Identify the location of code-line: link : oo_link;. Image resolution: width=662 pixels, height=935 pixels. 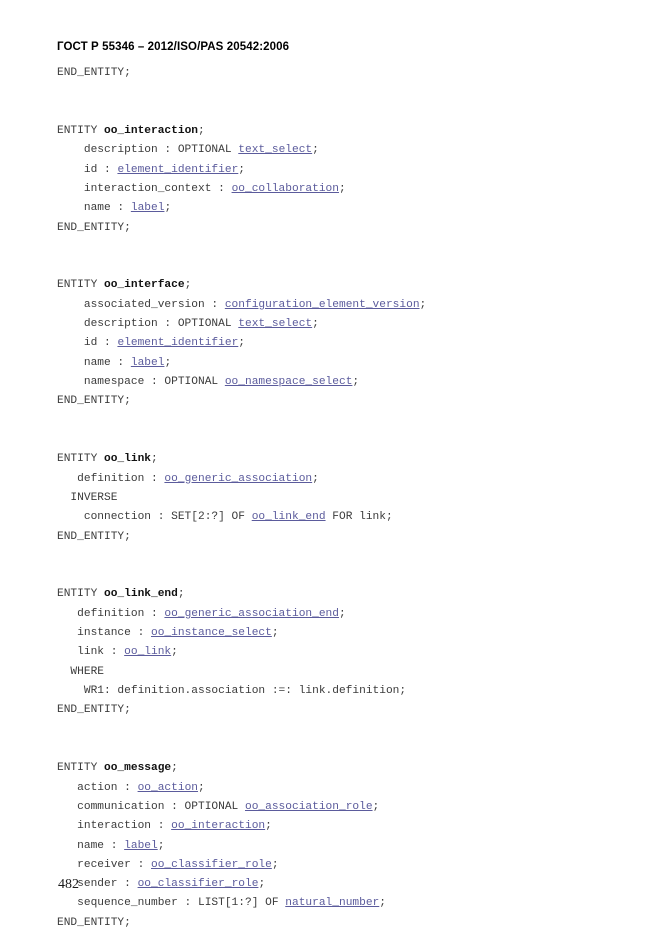
(347, 652).